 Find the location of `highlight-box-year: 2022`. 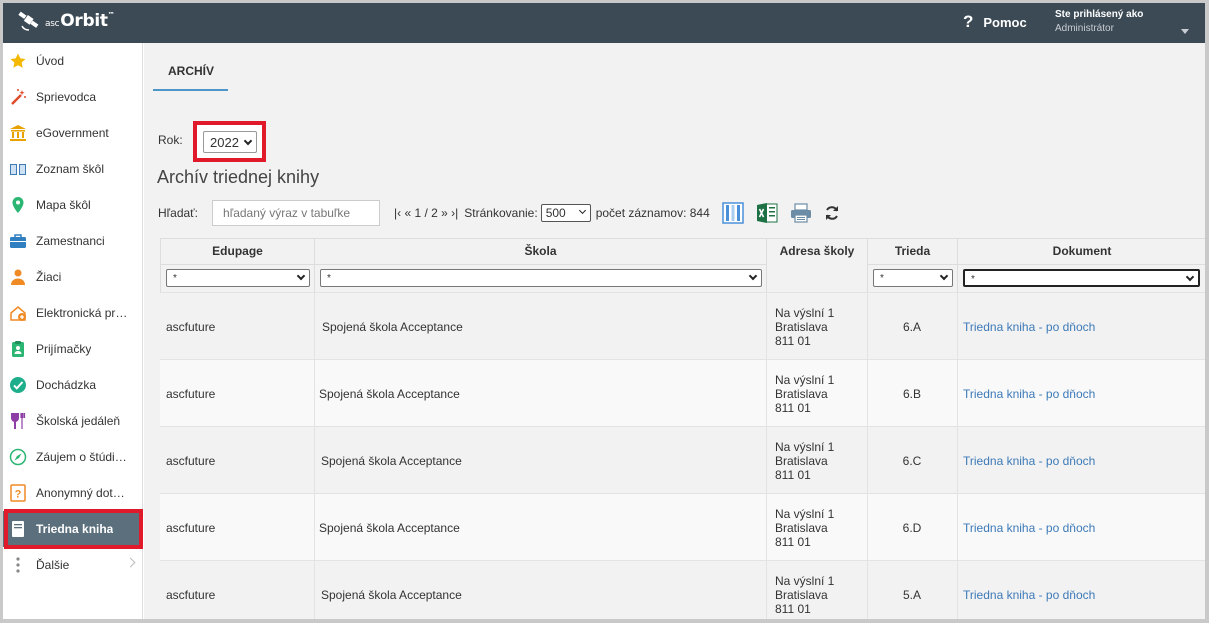

highlight-box-year: 2022 is located at coordinates (229, 141).